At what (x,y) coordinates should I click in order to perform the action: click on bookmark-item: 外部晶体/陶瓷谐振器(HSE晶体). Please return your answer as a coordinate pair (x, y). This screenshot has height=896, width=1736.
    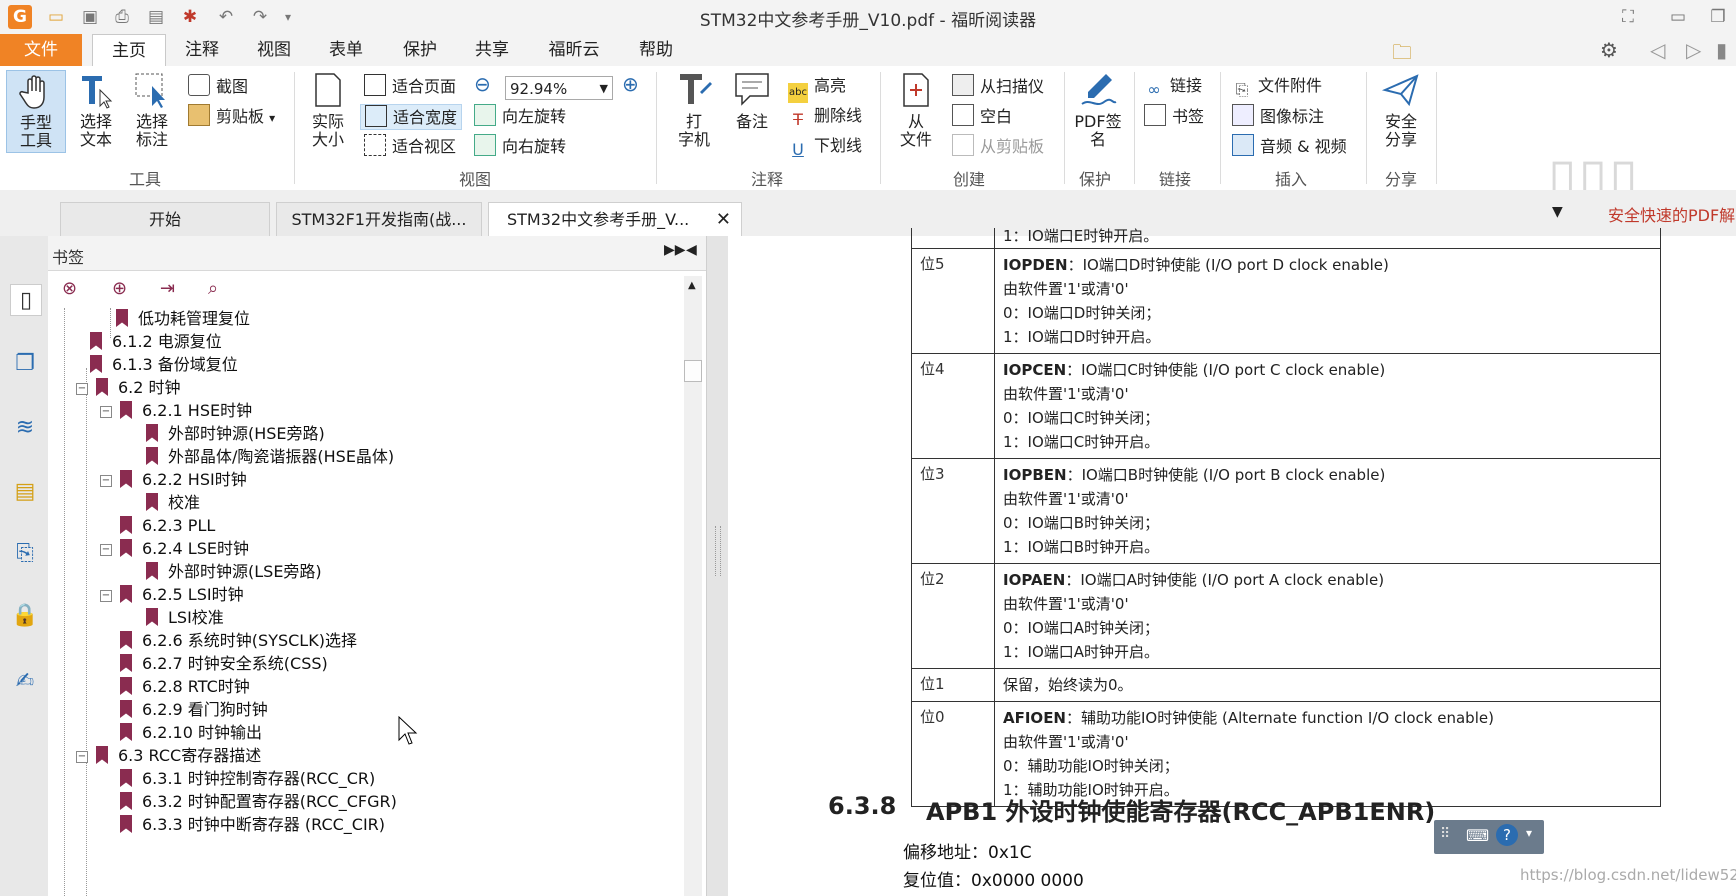
    Looking at the image, I should click on (270, 457).